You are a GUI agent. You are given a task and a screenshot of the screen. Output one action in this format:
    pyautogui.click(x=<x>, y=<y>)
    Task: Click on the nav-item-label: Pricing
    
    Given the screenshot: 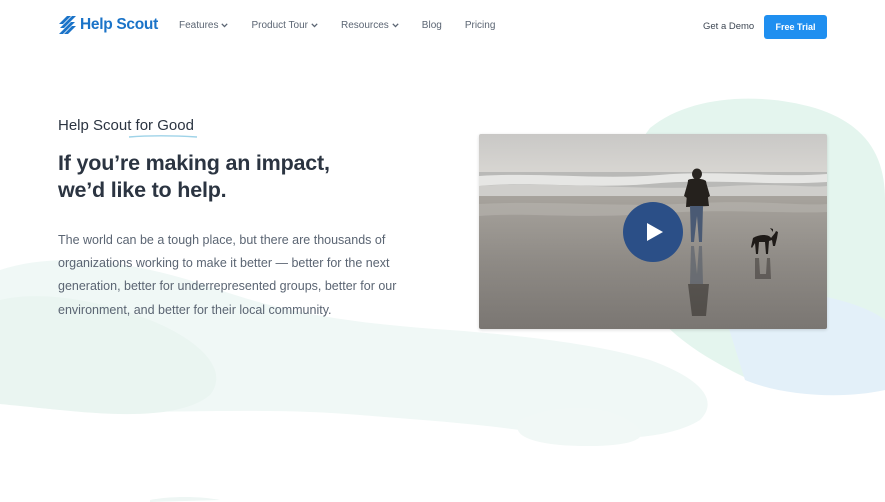 What is the action you would take?
    pyautogui.click(x=480, y=25)
    